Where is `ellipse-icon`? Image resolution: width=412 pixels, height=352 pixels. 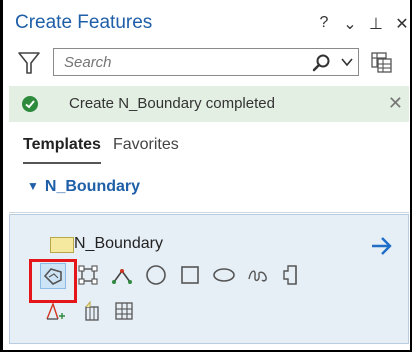 ellipse-icon is located at coordinates (224, 275).